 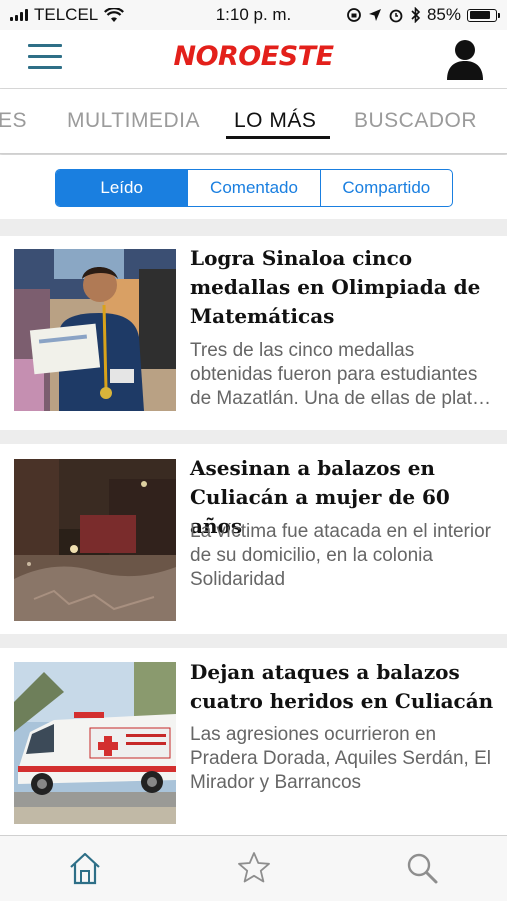 I want to click on star-icon, so click(x=254, y=868).